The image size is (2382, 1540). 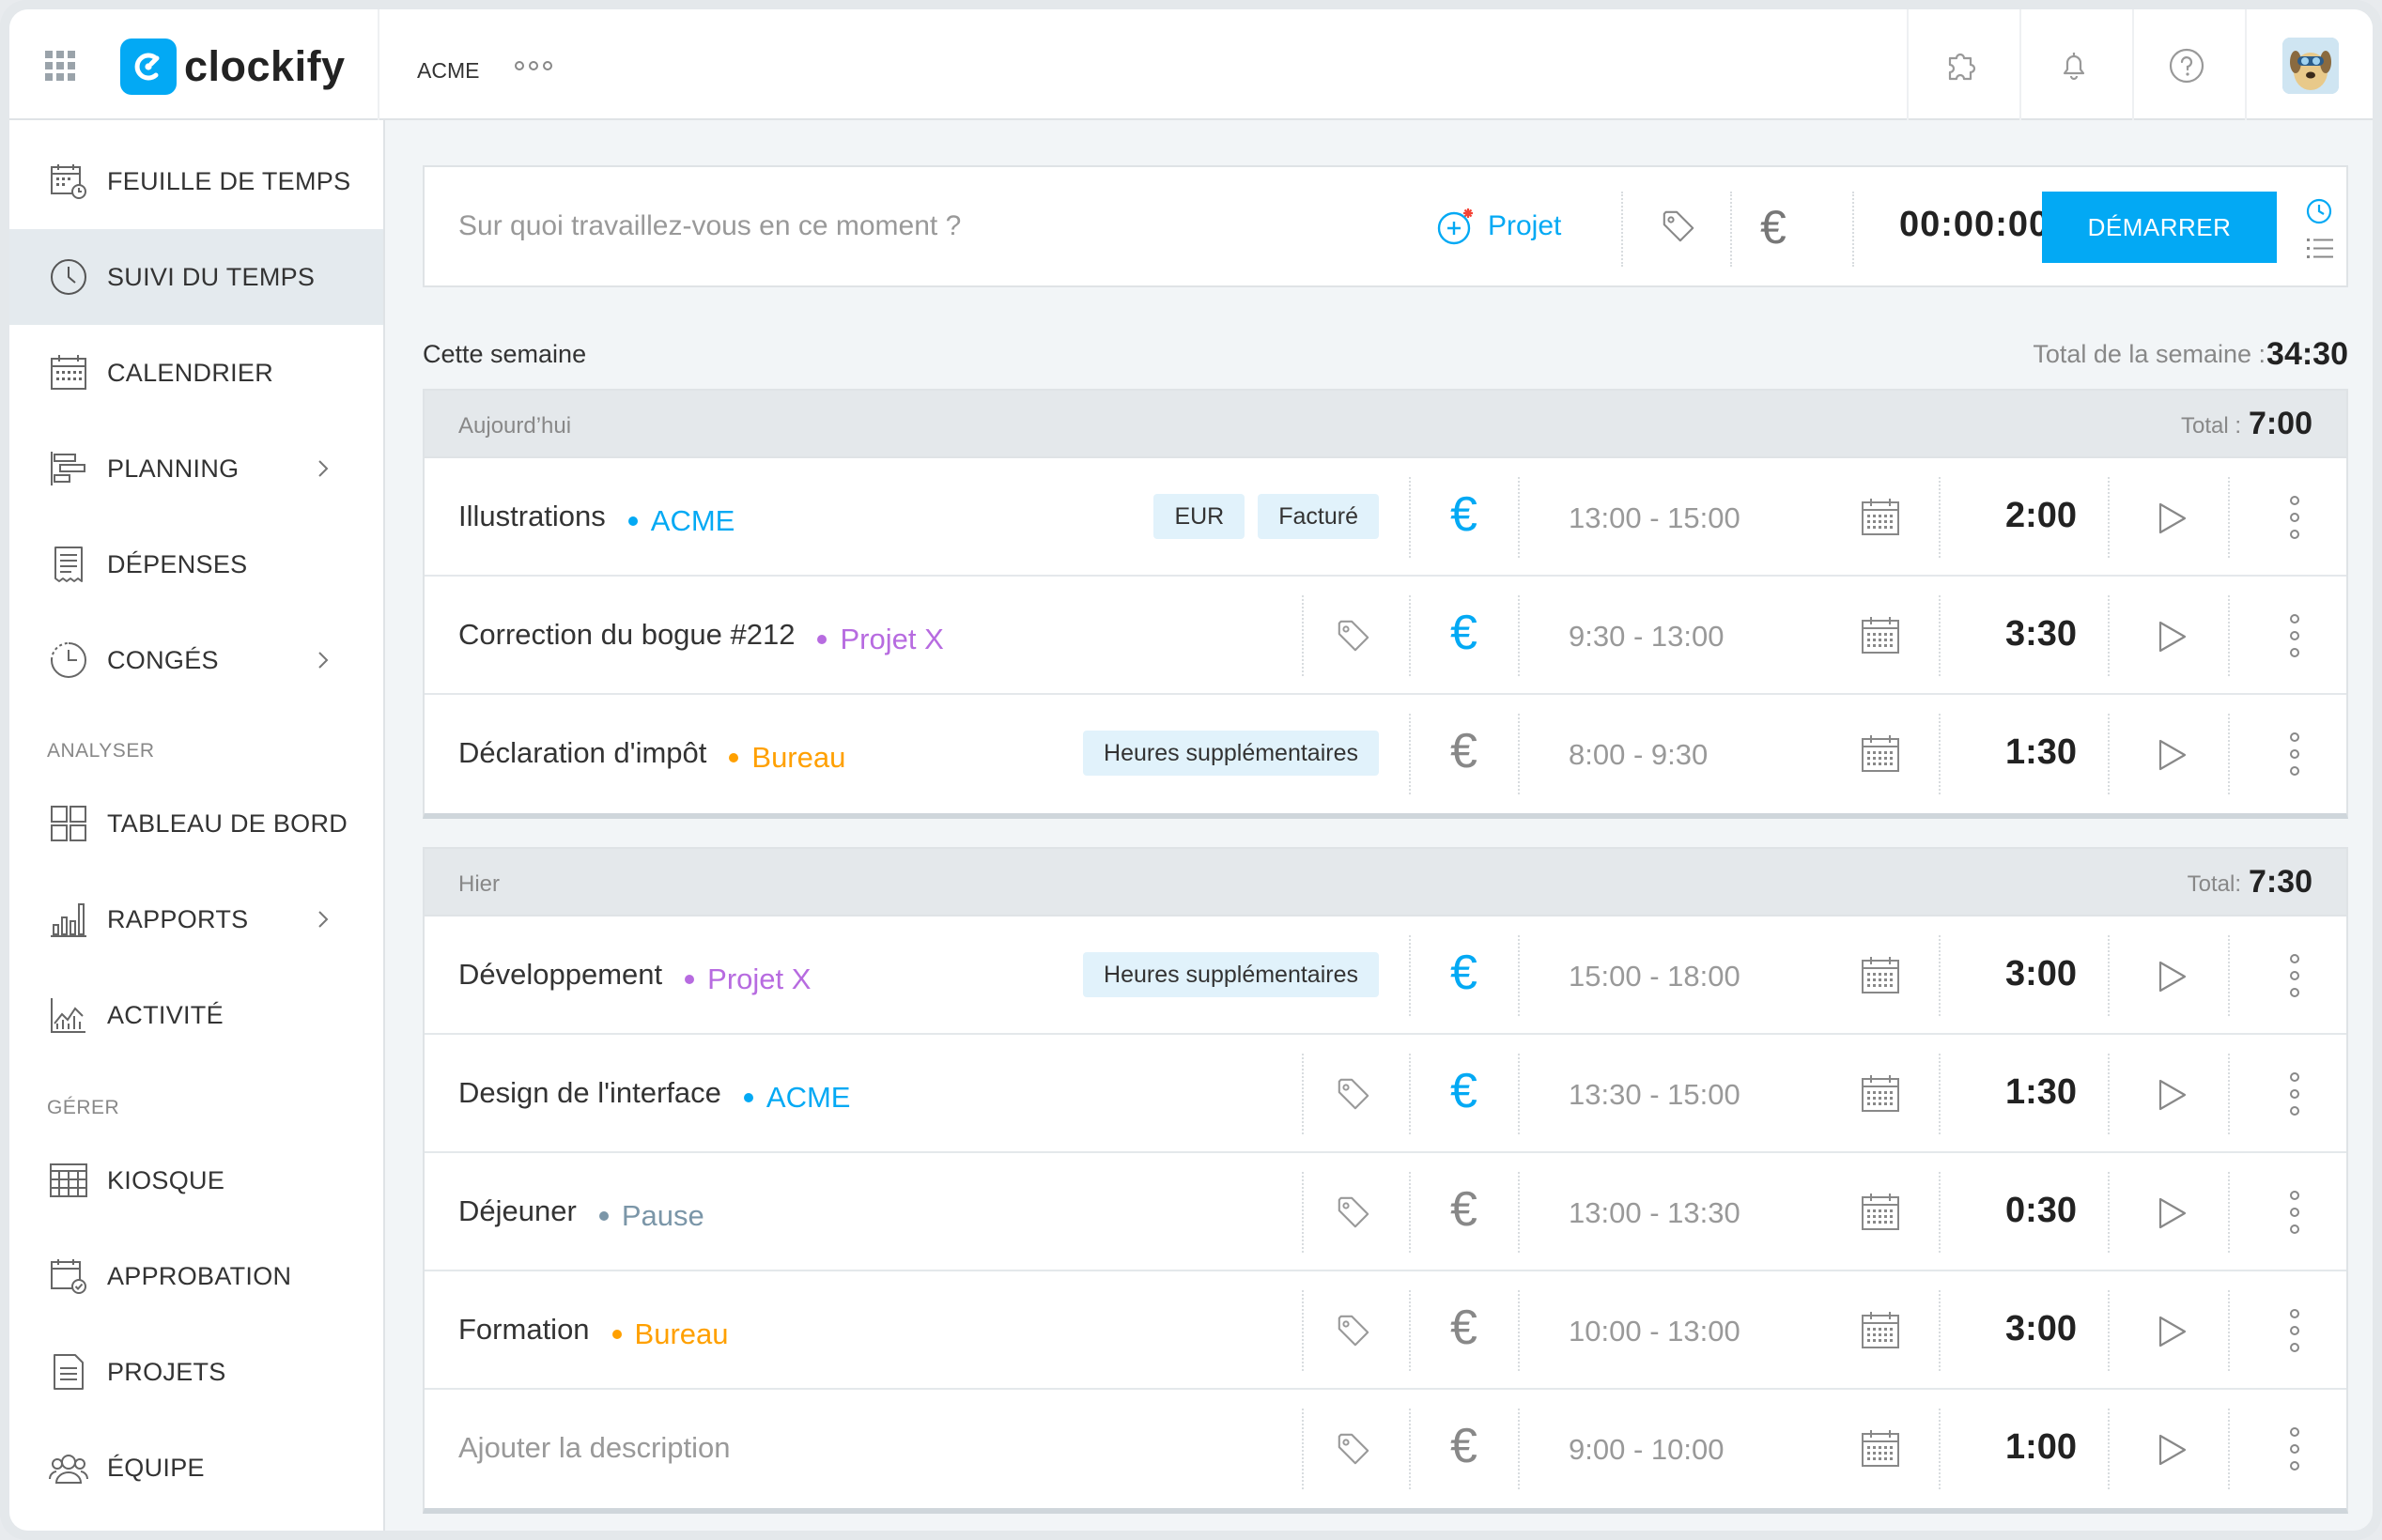 I want to click on sidebar-item-timesheet: FEUILLE DE TEMPS, so click(x=196, y=181).